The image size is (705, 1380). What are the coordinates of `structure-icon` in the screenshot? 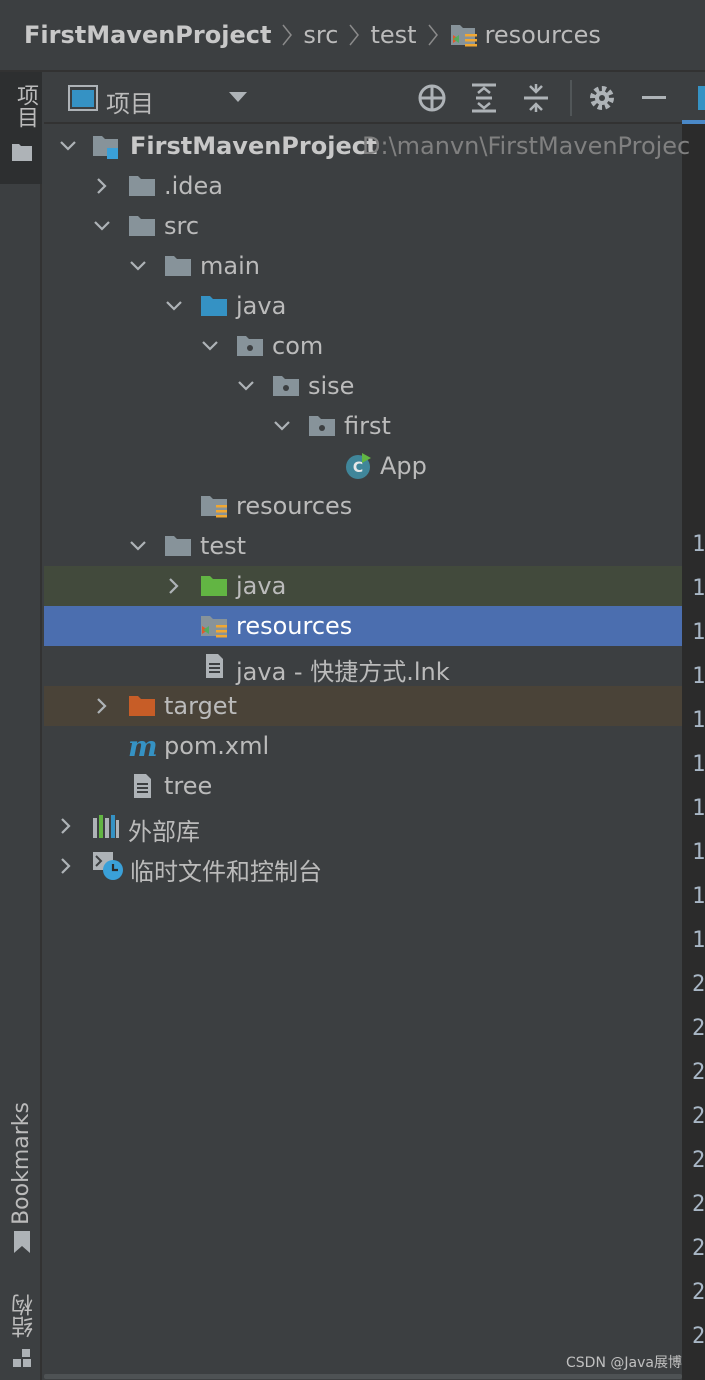 It's located at (22, 1358).